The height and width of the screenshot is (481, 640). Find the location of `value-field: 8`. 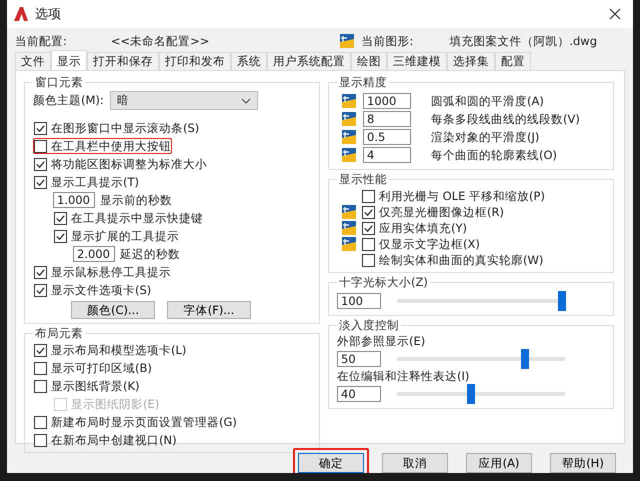

value-field: 8 is located at coordinates (387, 119).